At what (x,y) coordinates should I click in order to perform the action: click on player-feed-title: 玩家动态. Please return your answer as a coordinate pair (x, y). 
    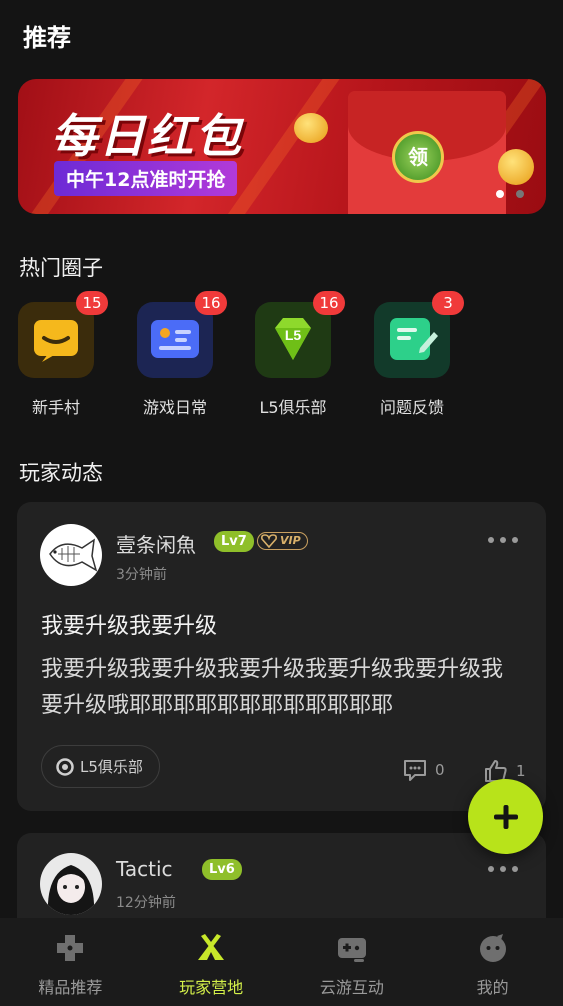
    Looking at the image, I should click on (61, 473).